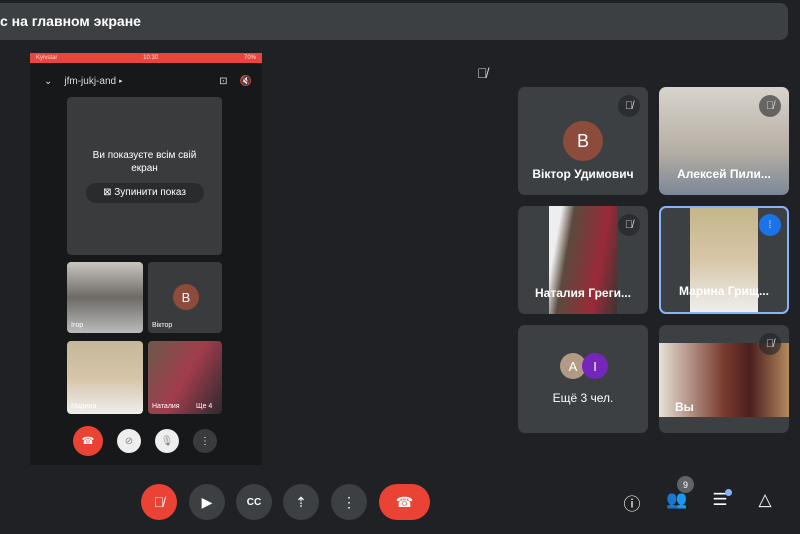  Describe the element at coordinates (205, 441) in the screenshot. I see `phone-more-button: ⋮` at that location.